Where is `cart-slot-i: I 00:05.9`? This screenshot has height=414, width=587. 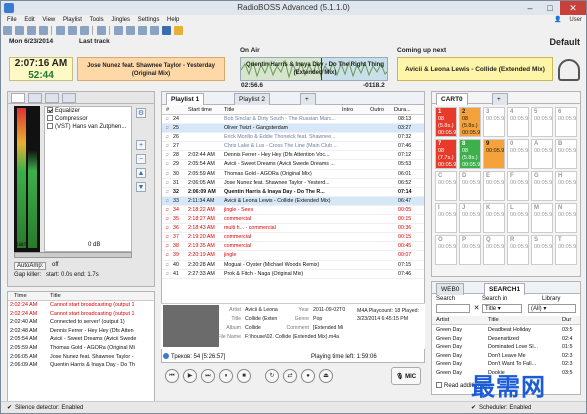
cart-slot-i: I 00:05.9 is located at coordinates (446, 218).